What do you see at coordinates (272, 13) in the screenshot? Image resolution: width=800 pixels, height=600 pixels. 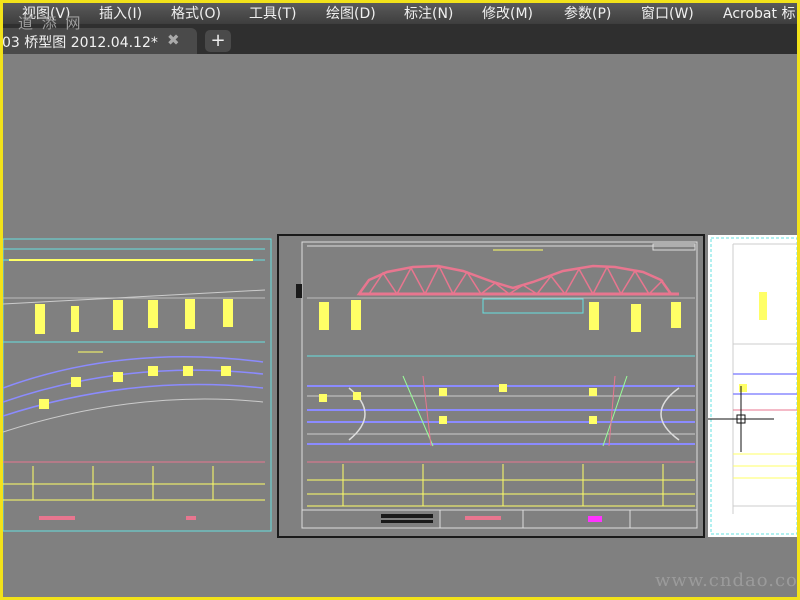 I see `menu-tools: 工具(T)` at bounding box center [272, 13].